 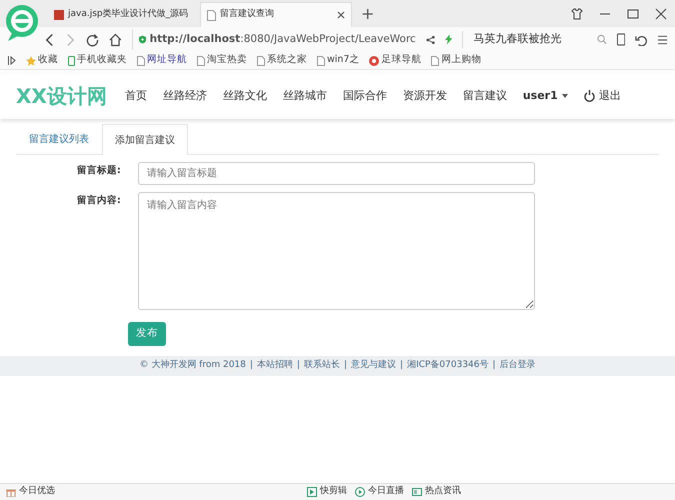 I want to click on input-field: 请输入留言标题, so click(x=336, y=173).